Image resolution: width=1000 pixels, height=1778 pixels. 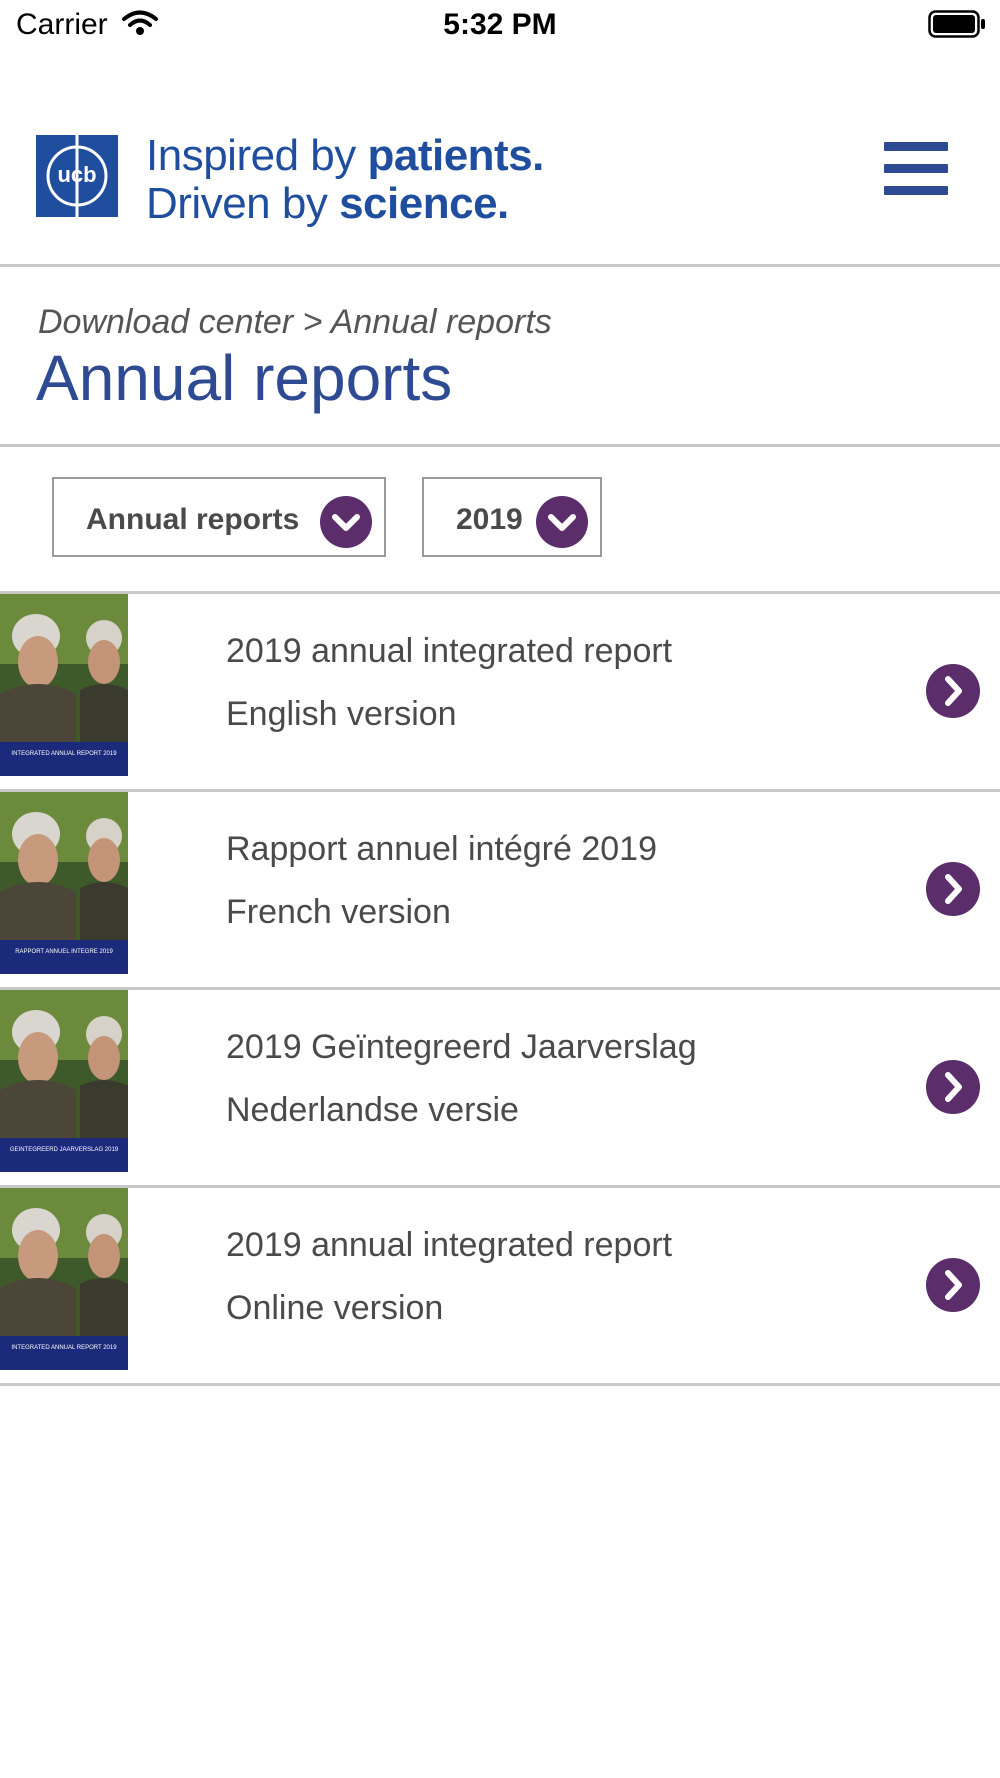 I want to click on ucb-logo: ucb, so click(x=77, y=176).